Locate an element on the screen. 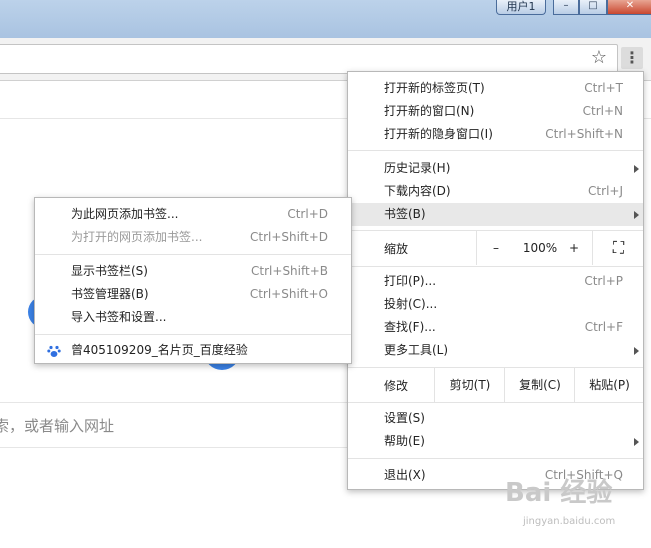  minimize-button: – is located at coordinates (566, 7).